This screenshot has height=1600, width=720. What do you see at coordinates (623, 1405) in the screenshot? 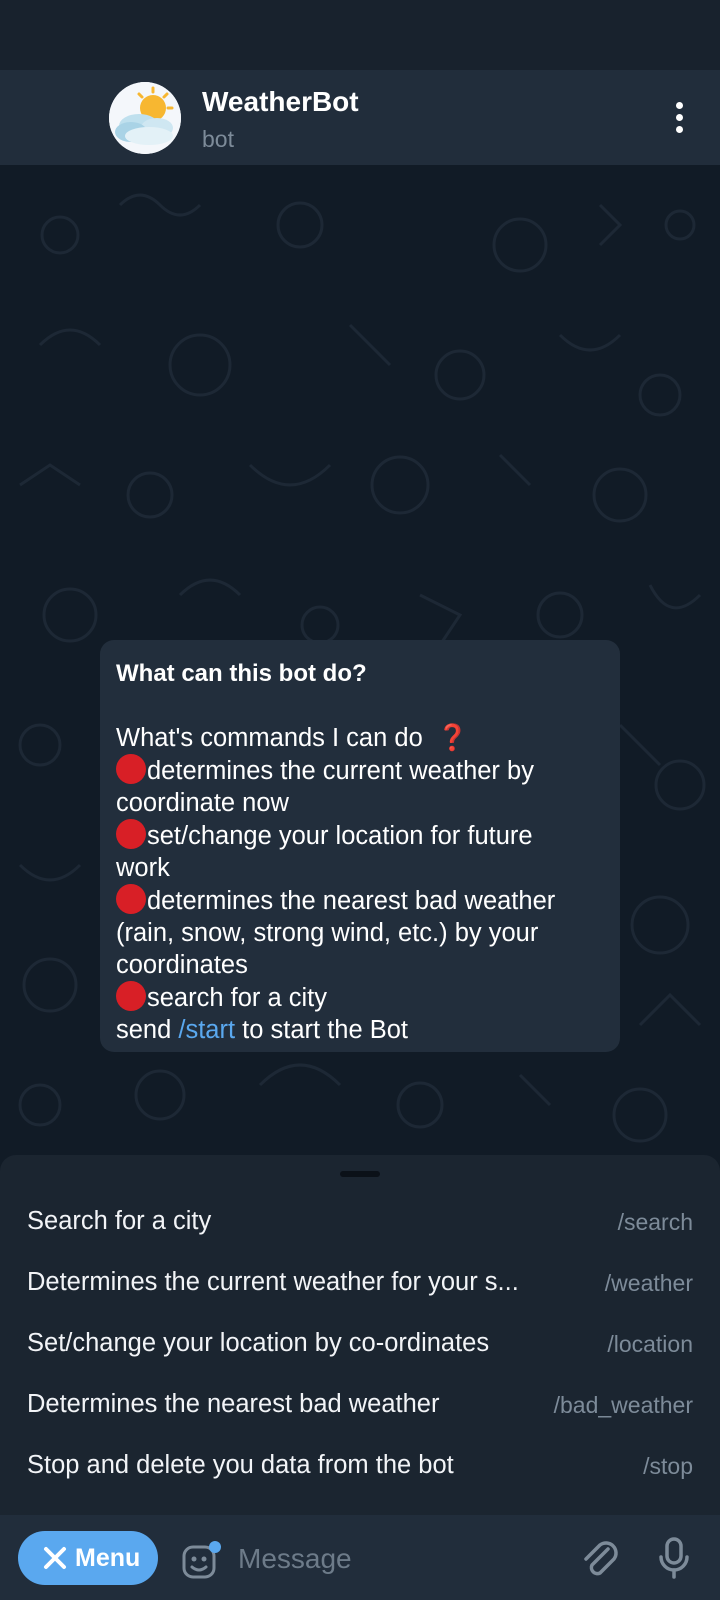
I see `command-name: /bad_weather` at bounding box center [623, 1405].